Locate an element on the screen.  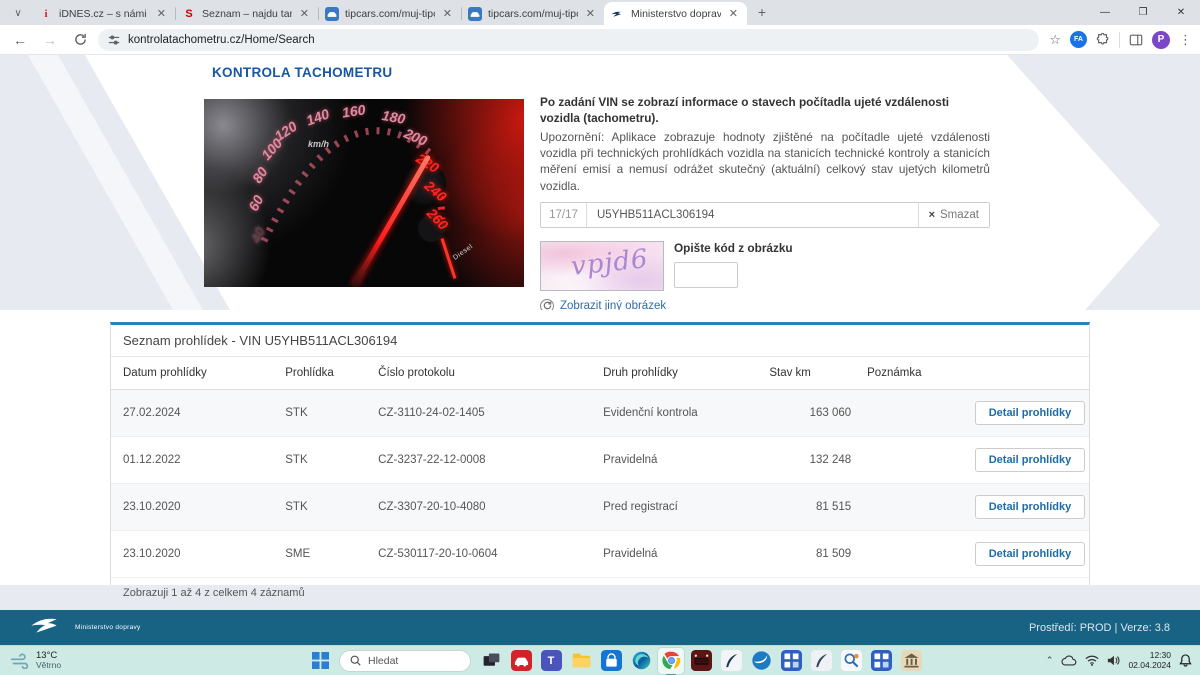
vin-input is located at coordinates (752, 214).